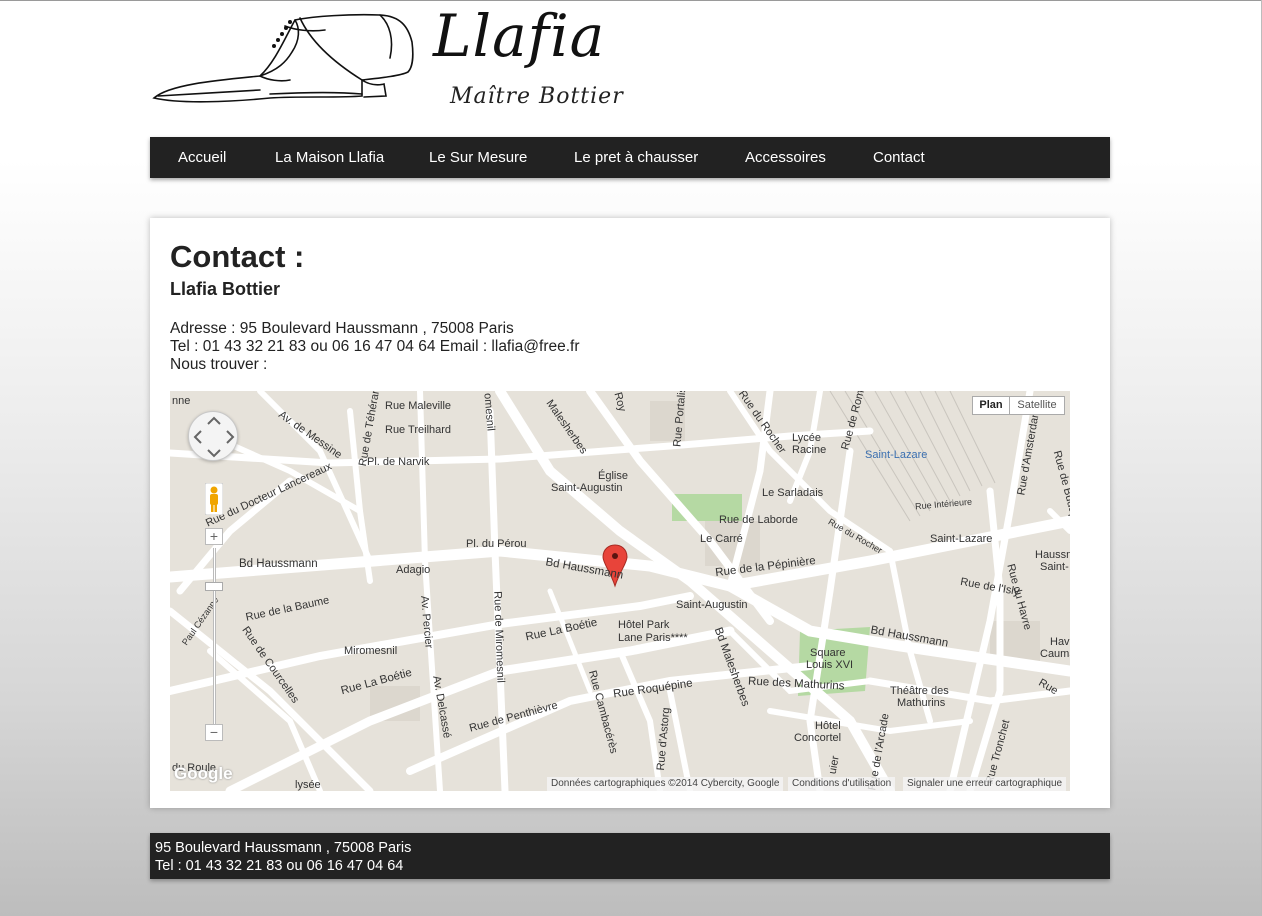 The image size is (1262, 916). Describe the element at coordinates (899, 157) in the screenshot. I see `nav-item-contact: Contact` at that location.